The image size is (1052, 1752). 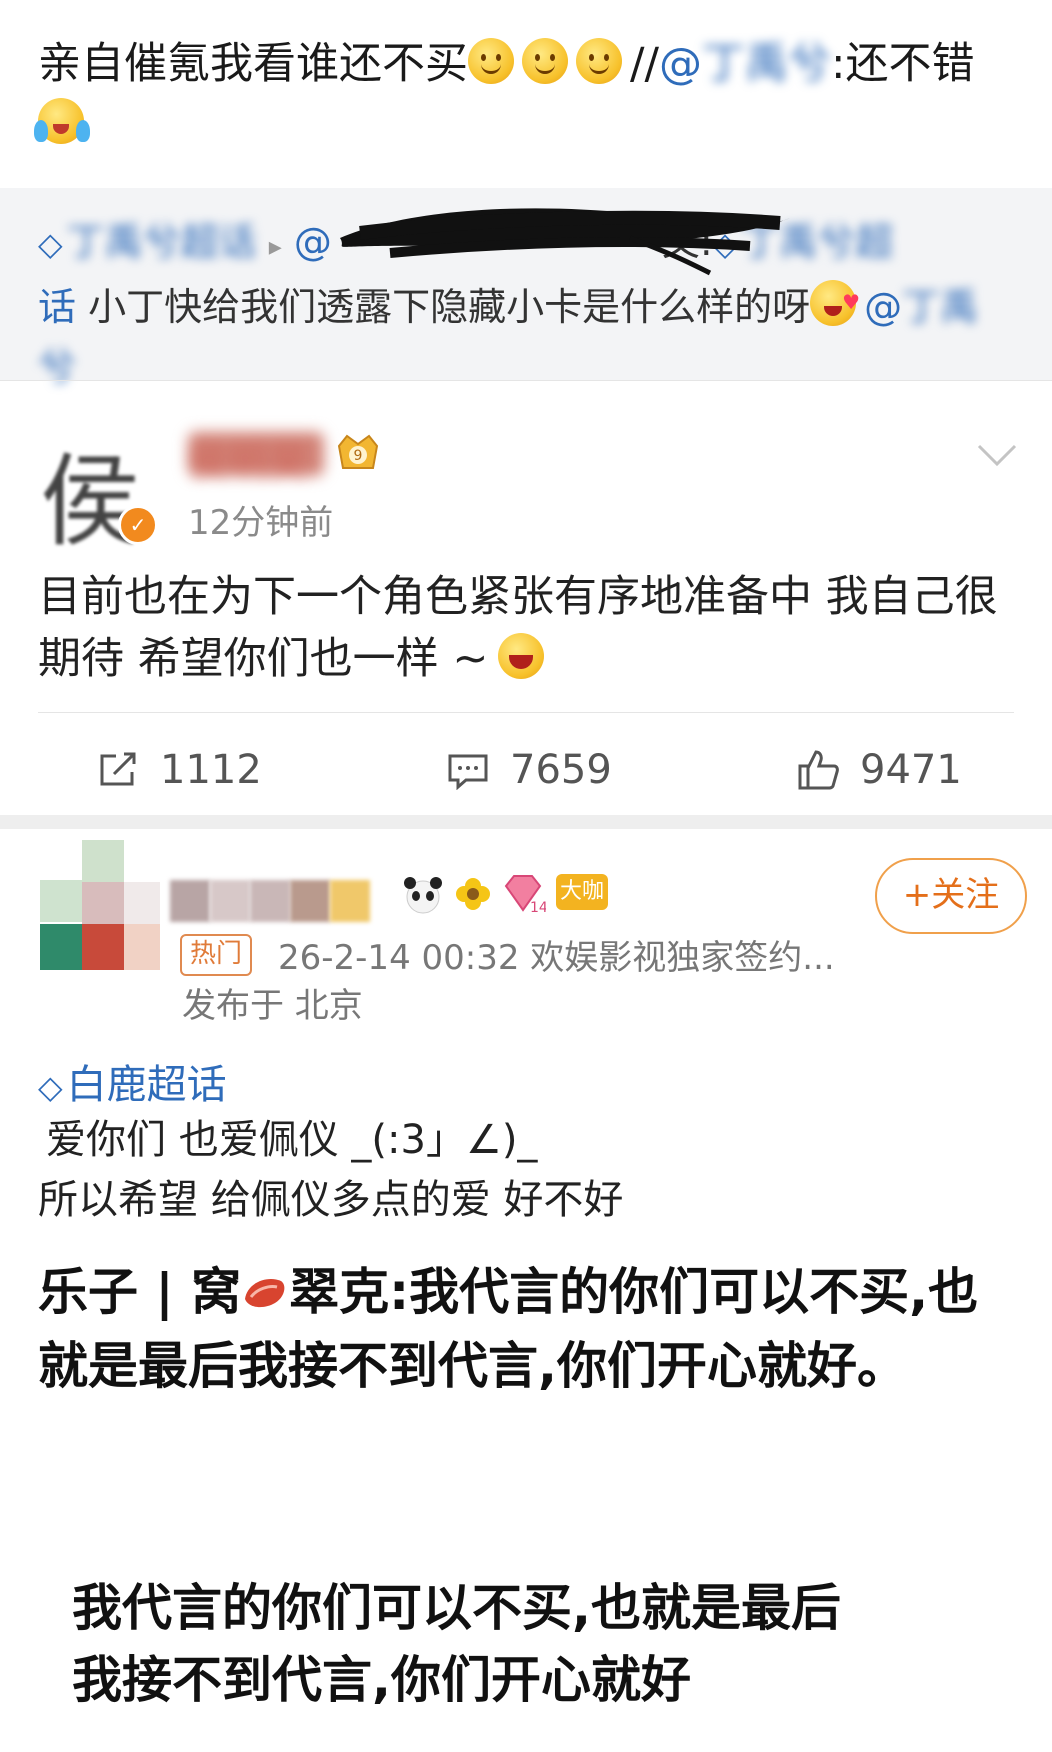 I want to click on quote-image-line-1: 我代言的你们可以不买,也就是最后, so click(x=456, y=1608).